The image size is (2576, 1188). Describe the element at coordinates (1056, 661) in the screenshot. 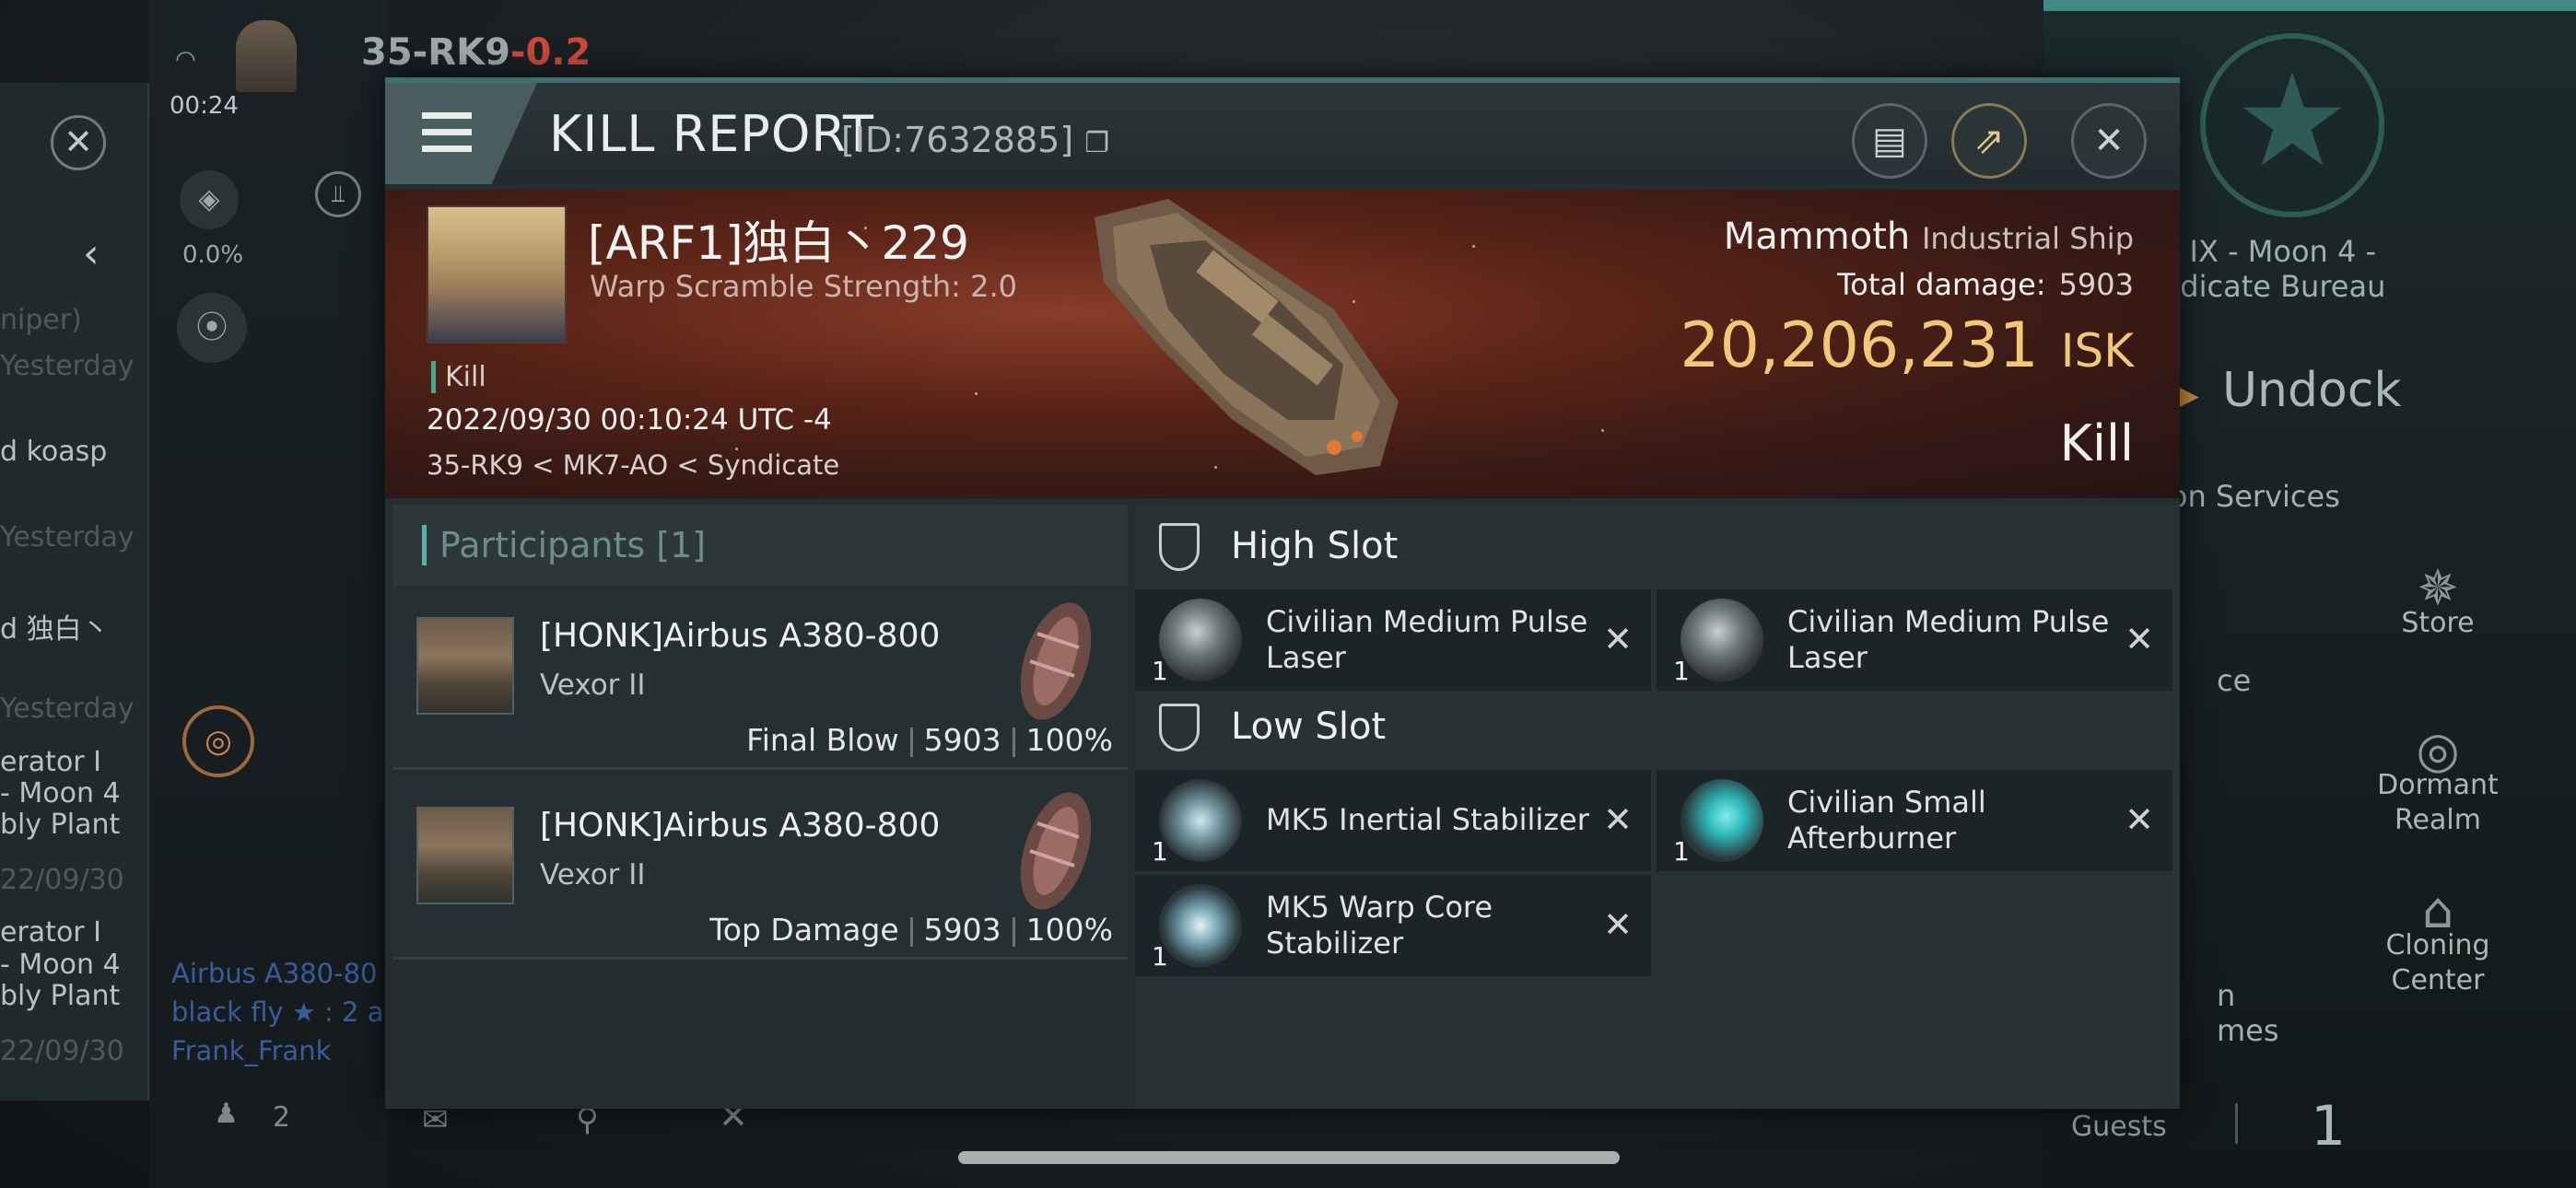

I see `ship-icon` at that location.